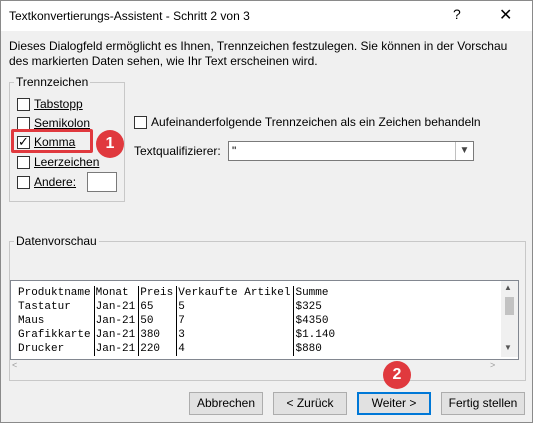  What do you see at coordinates (394, 403) in the screenshot?
I see `next-button: Weiter >` at bounding box center [394, 403].